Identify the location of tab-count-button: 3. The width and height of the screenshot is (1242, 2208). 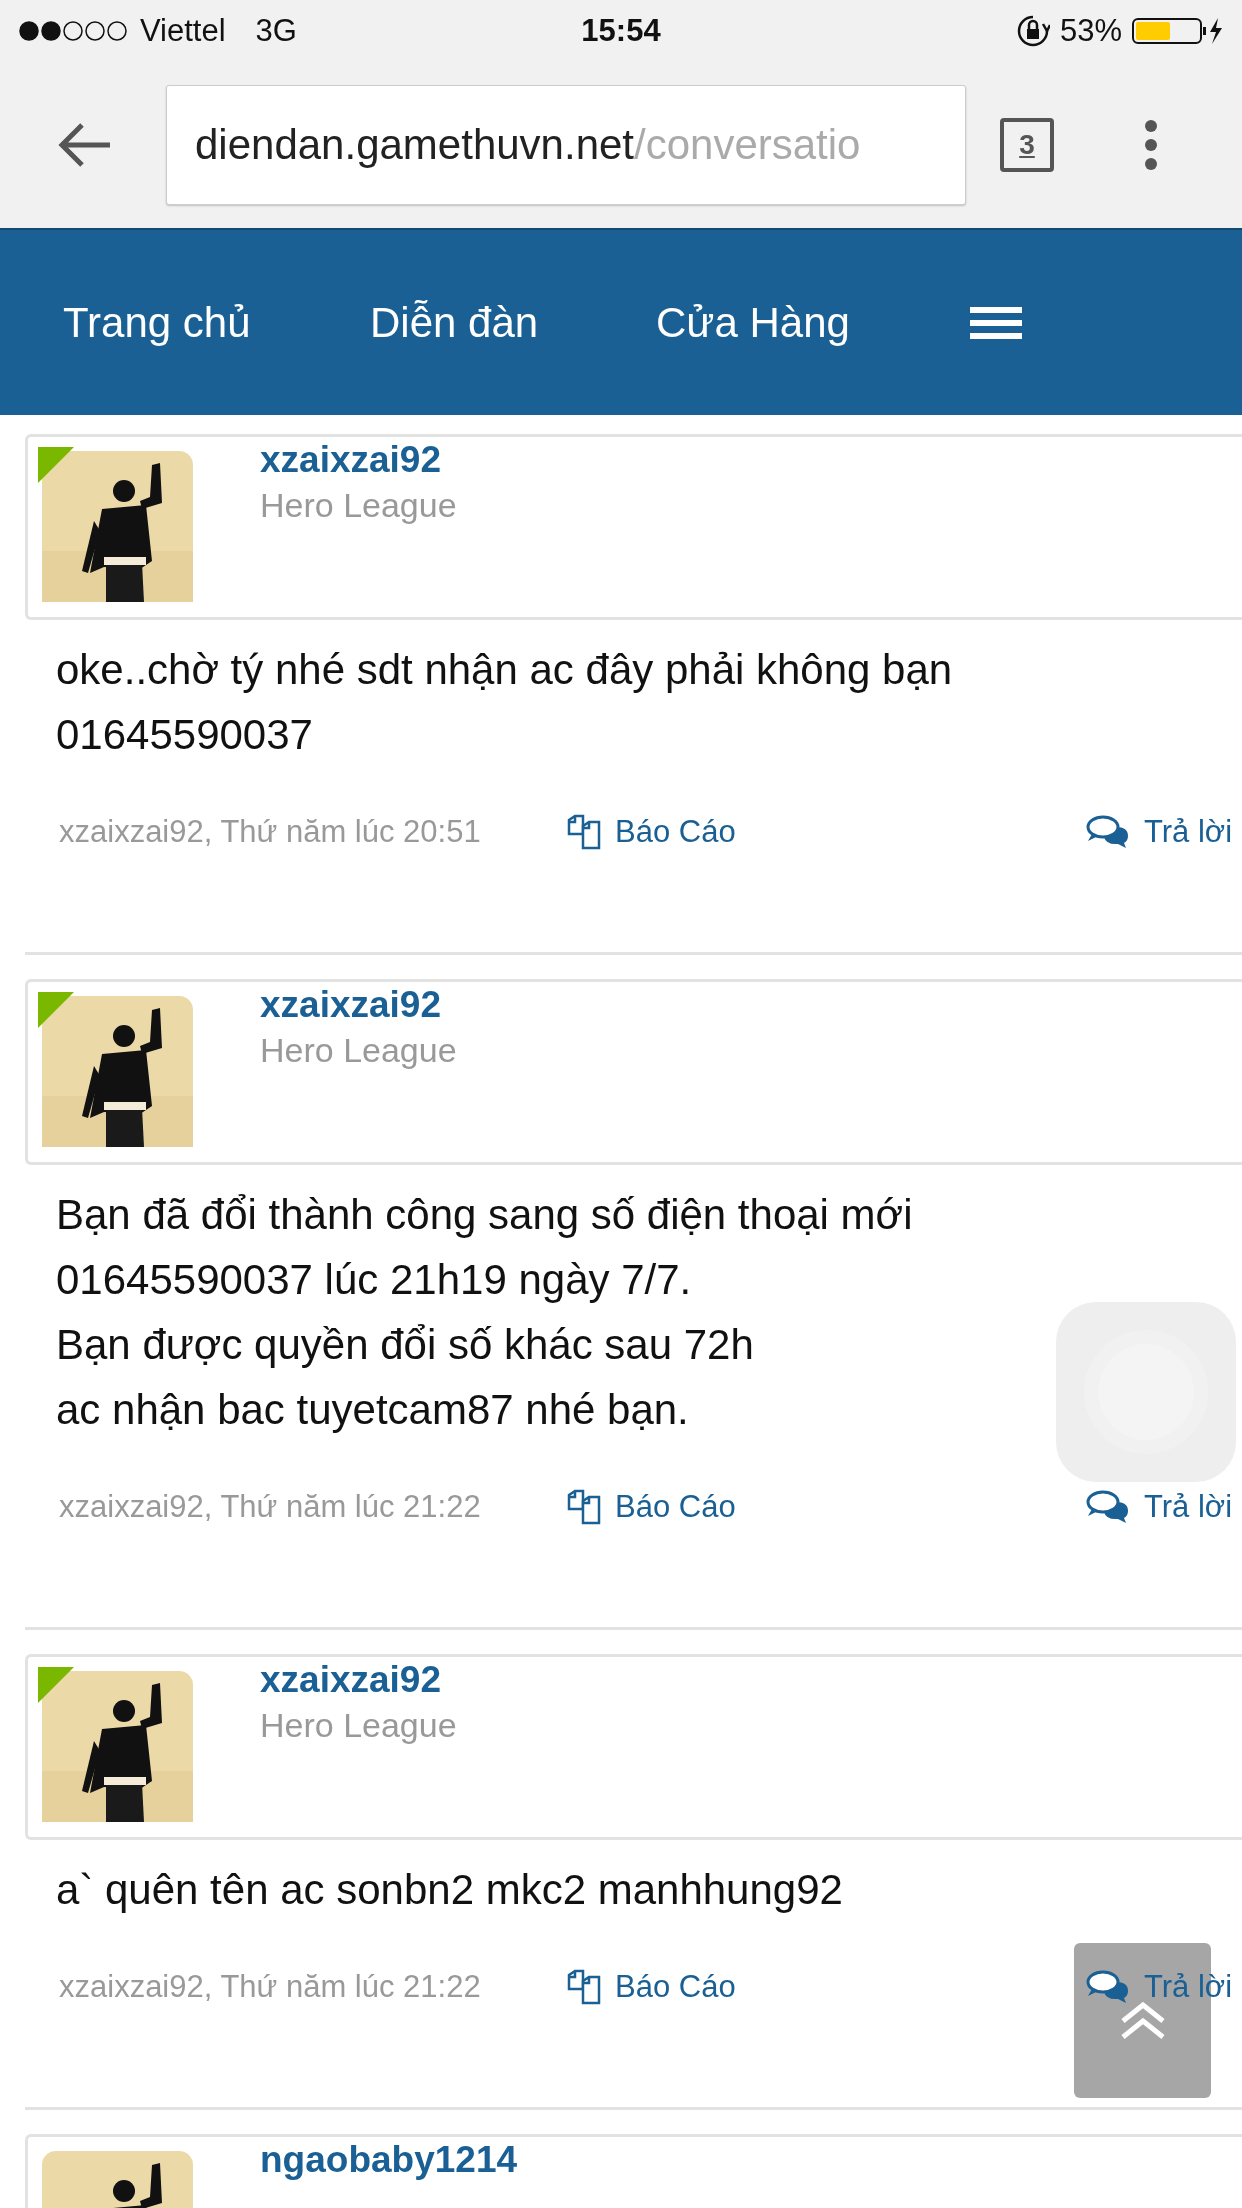
(1027, 145).